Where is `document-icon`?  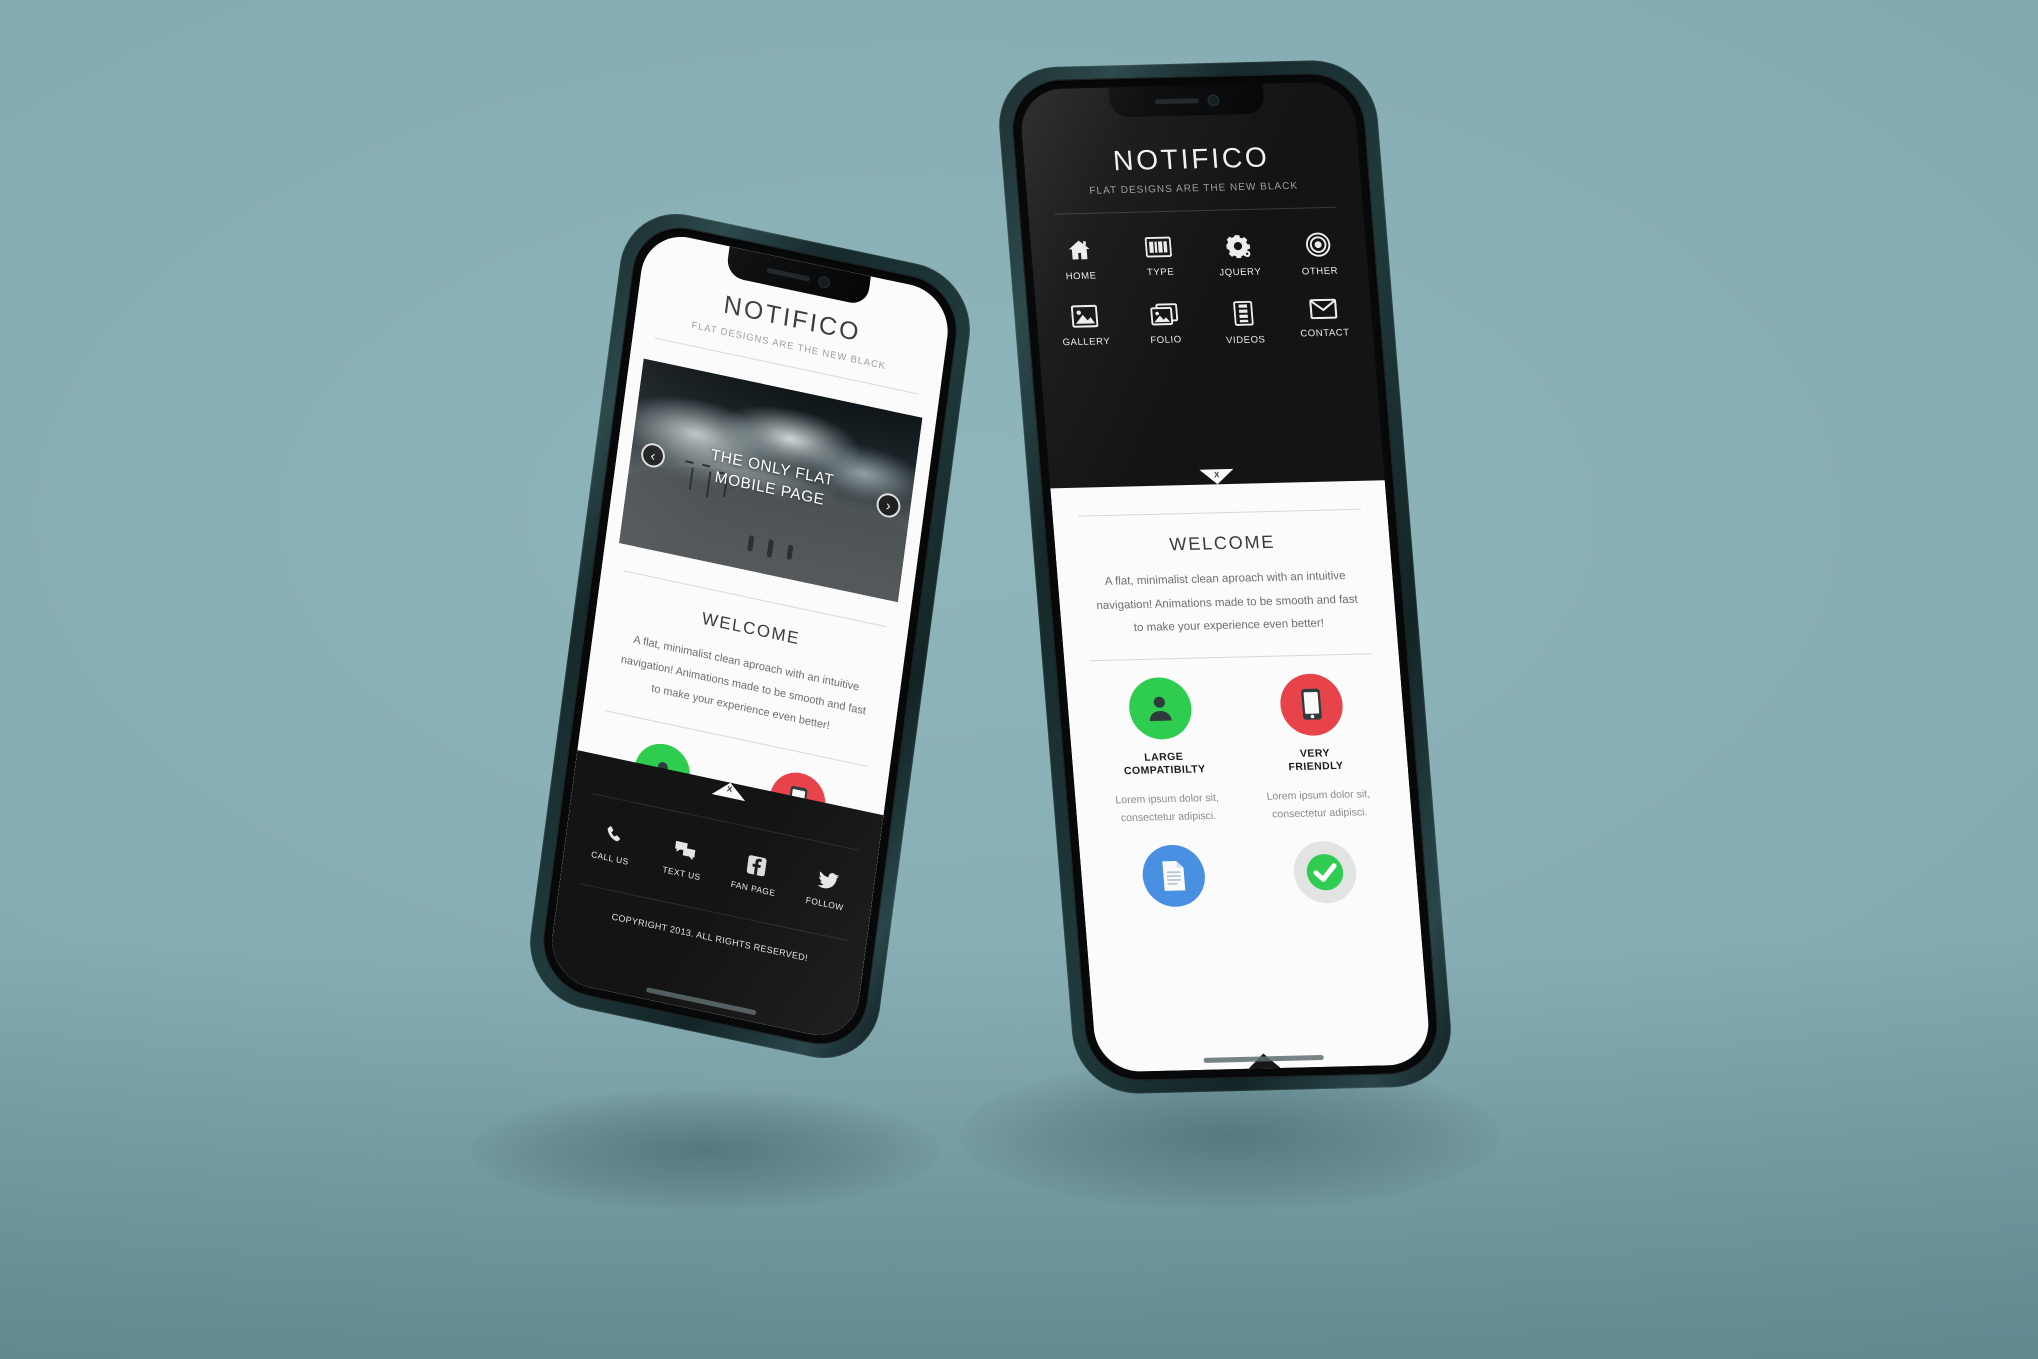
document-icon is located at coordinates (1173, 875).